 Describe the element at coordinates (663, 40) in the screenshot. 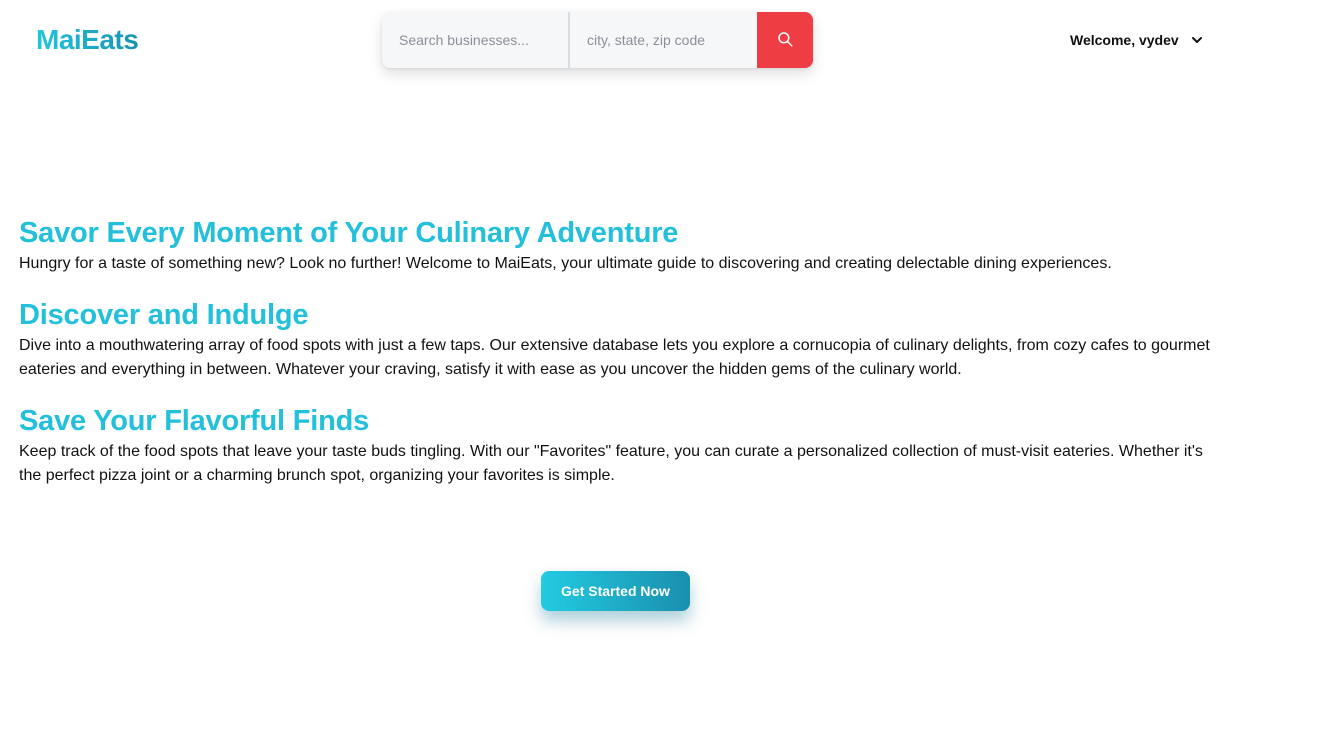

I see `location-search-input` at that location.